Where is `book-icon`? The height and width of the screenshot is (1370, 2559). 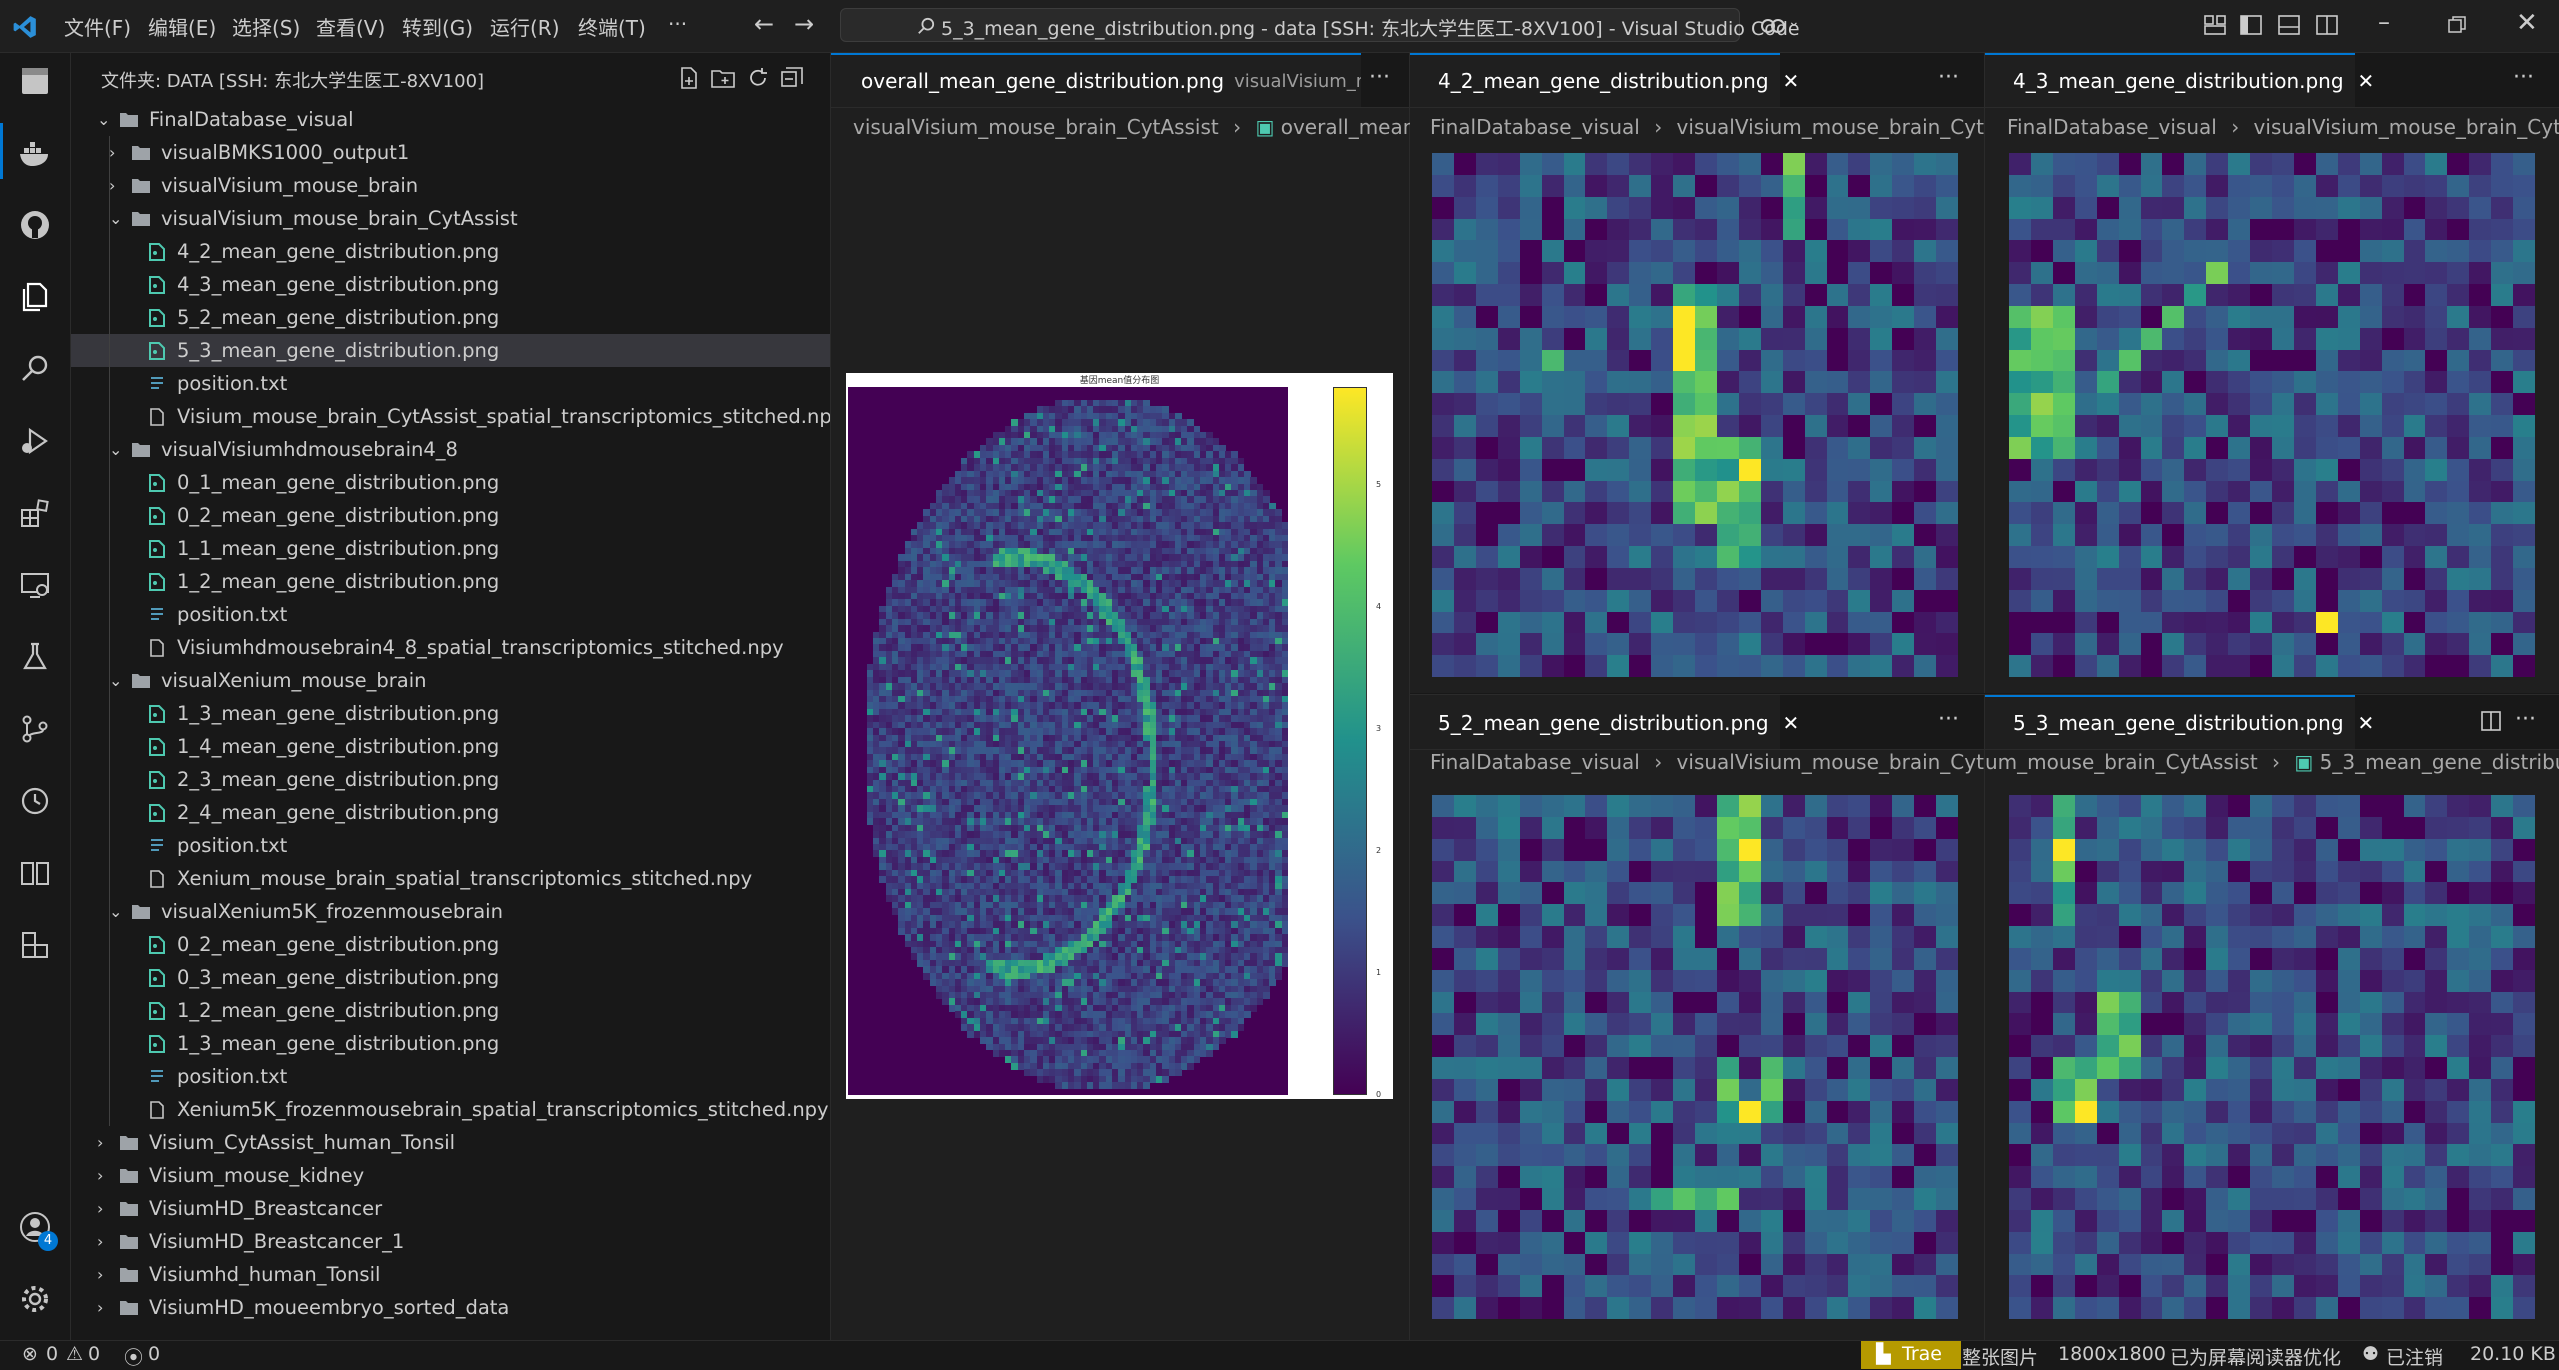
book-icon is located at coordinates (35, 873).